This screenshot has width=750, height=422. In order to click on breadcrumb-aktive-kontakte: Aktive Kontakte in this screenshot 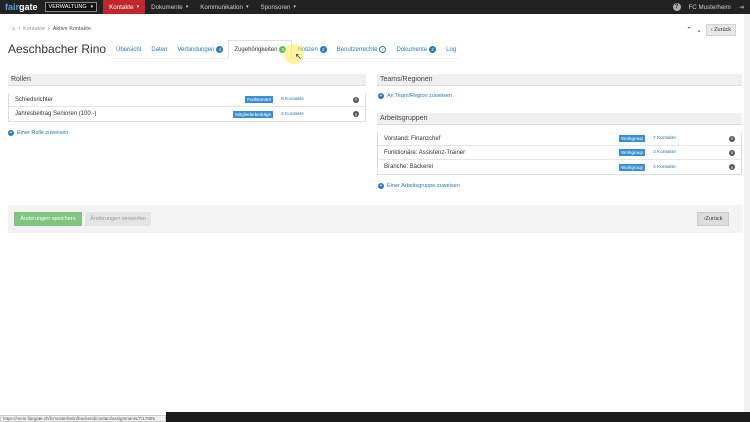, I will do `click(71, 29)`.